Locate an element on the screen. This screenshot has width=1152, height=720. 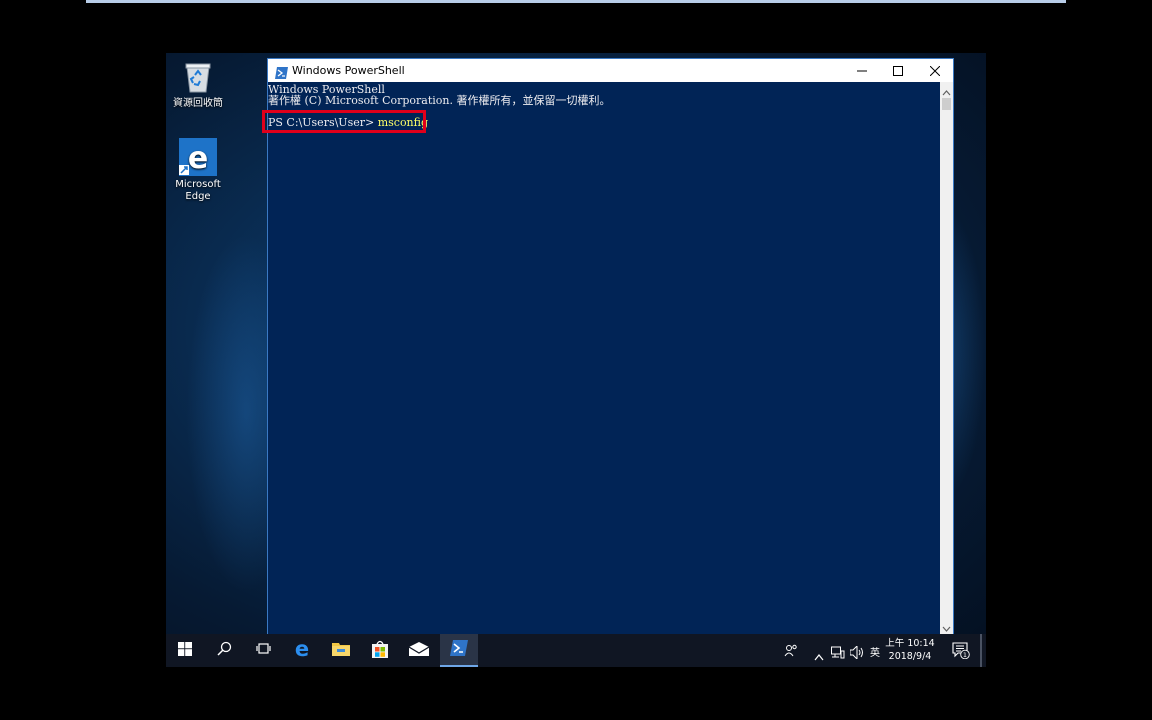
desktop-icon-edge: e Microsoft Edge is located at coordinates (198, 170).